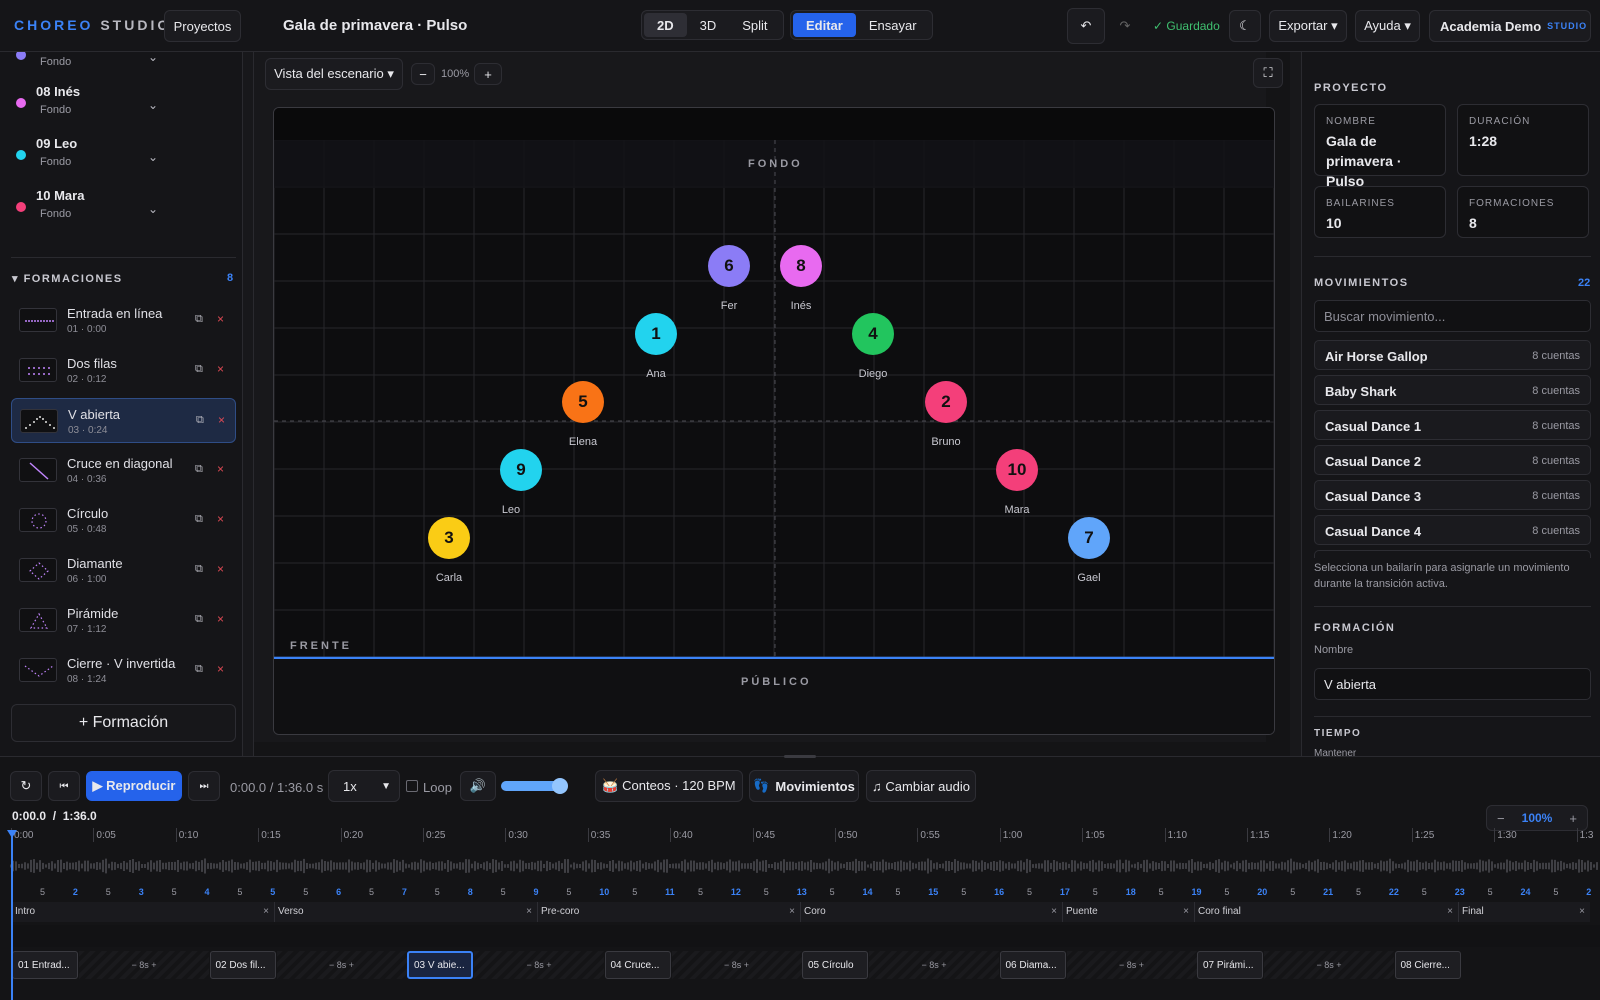 This screenshot has height=1000, width=1600. Describe the element at coordinates (708, 25) in the screenshot. I see `view-3d-button: 3D` at that location.